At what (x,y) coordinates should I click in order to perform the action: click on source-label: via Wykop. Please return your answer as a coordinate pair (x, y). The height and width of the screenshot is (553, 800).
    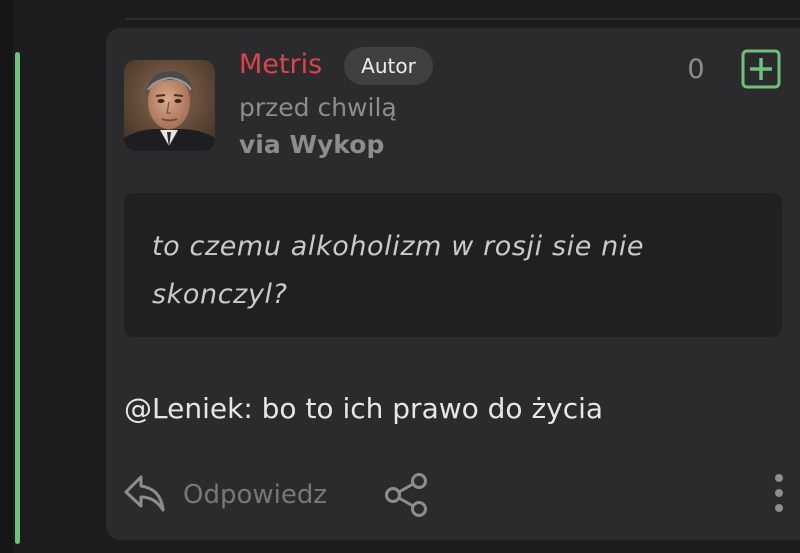
    Looking at the image, I should click on (312, 144).